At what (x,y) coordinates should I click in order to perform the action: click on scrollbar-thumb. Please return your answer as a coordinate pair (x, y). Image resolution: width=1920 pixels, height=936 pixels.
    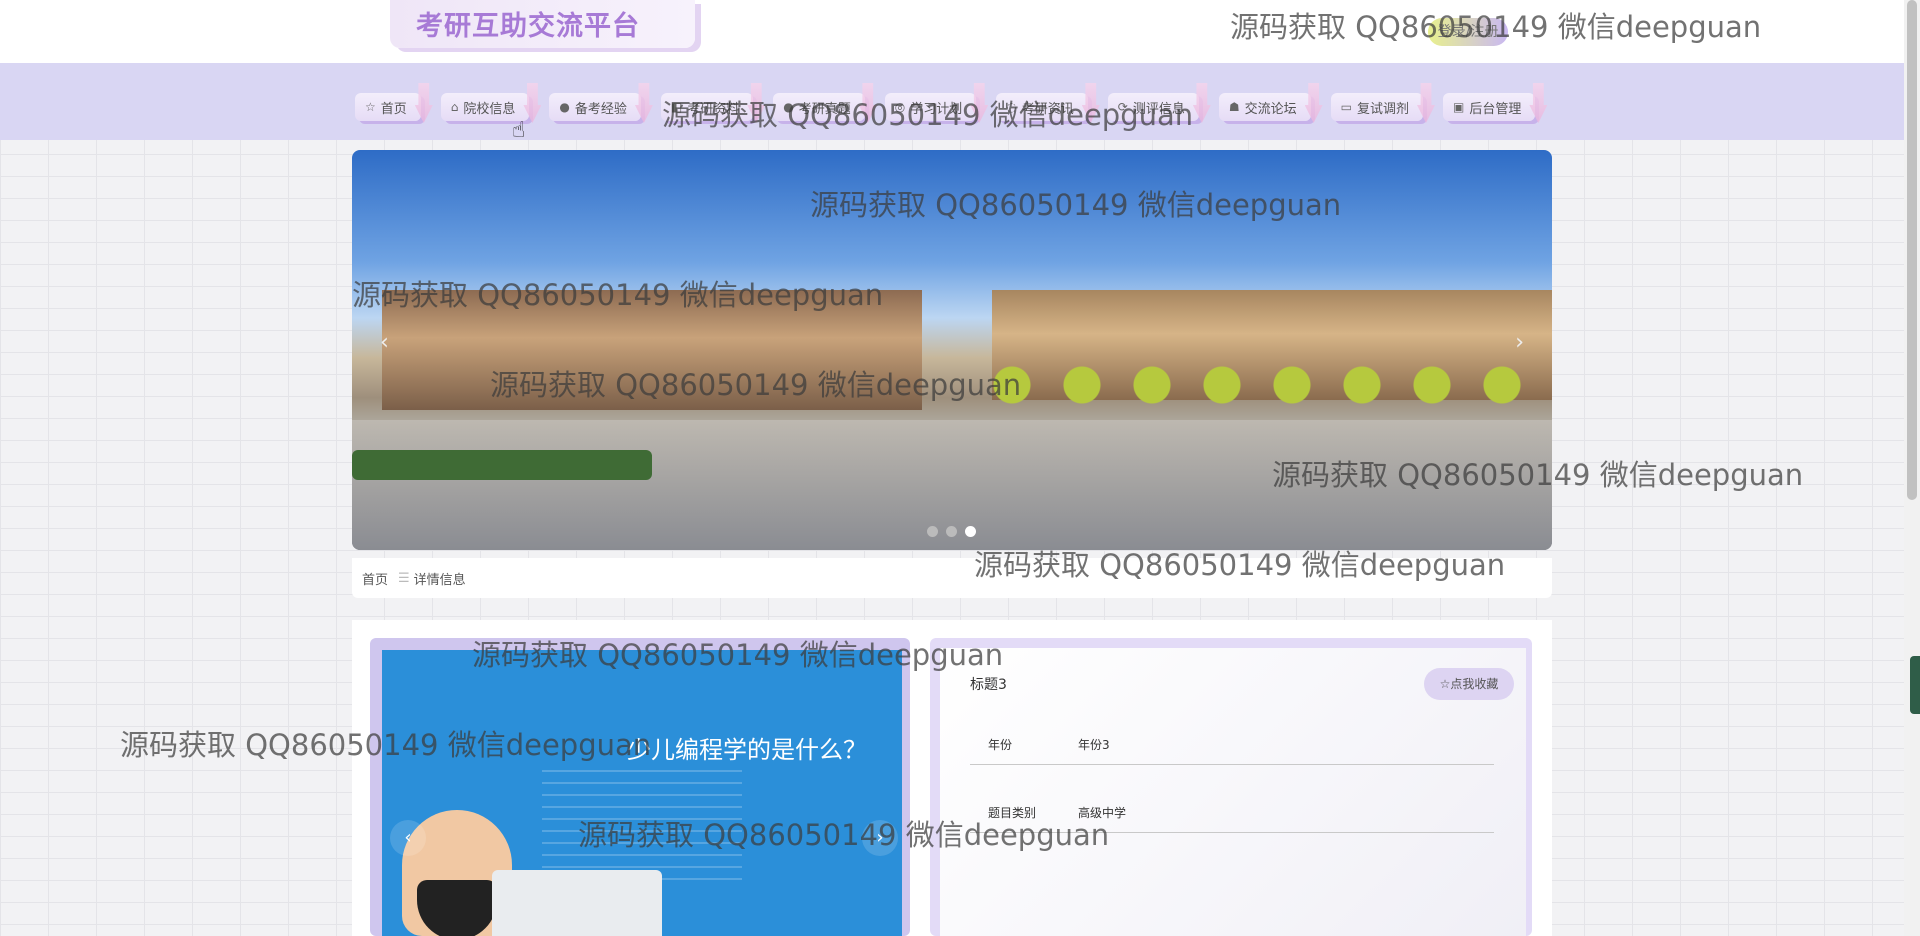
    Looking at the image, I should click on (1912, 250).